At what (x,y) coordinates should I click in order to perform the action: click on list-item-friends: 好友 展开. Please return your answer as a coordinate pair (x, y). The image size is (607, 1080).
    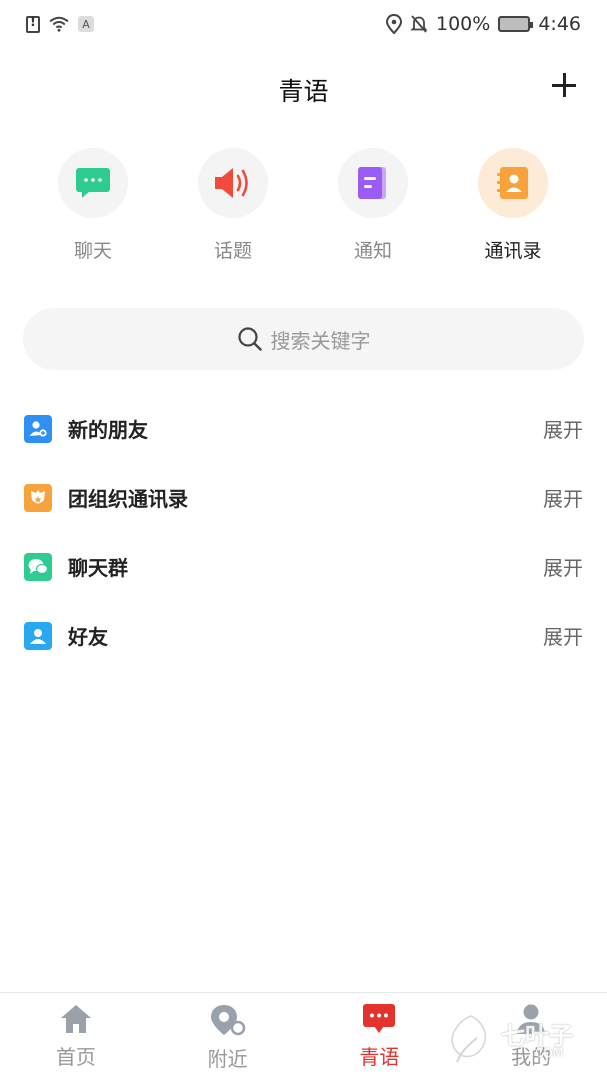
    Looking at the image, I should click on (303, 635).